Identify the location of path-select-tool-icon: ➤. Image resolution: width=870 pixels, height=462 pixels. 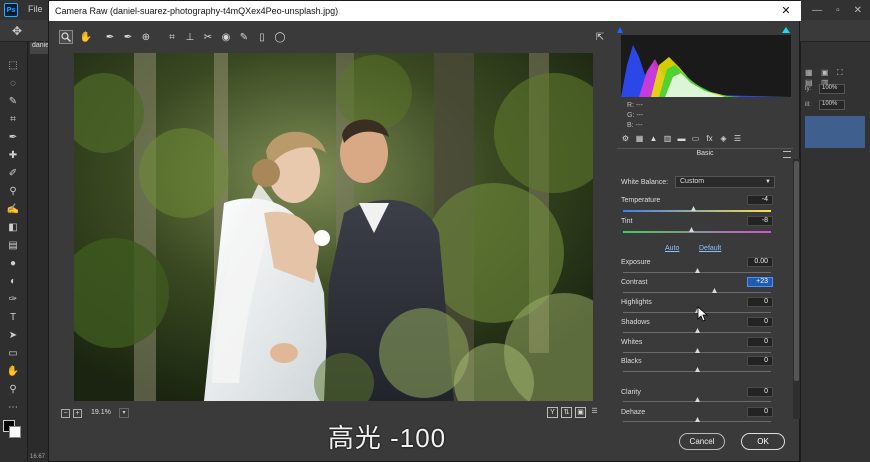
(13, 335).